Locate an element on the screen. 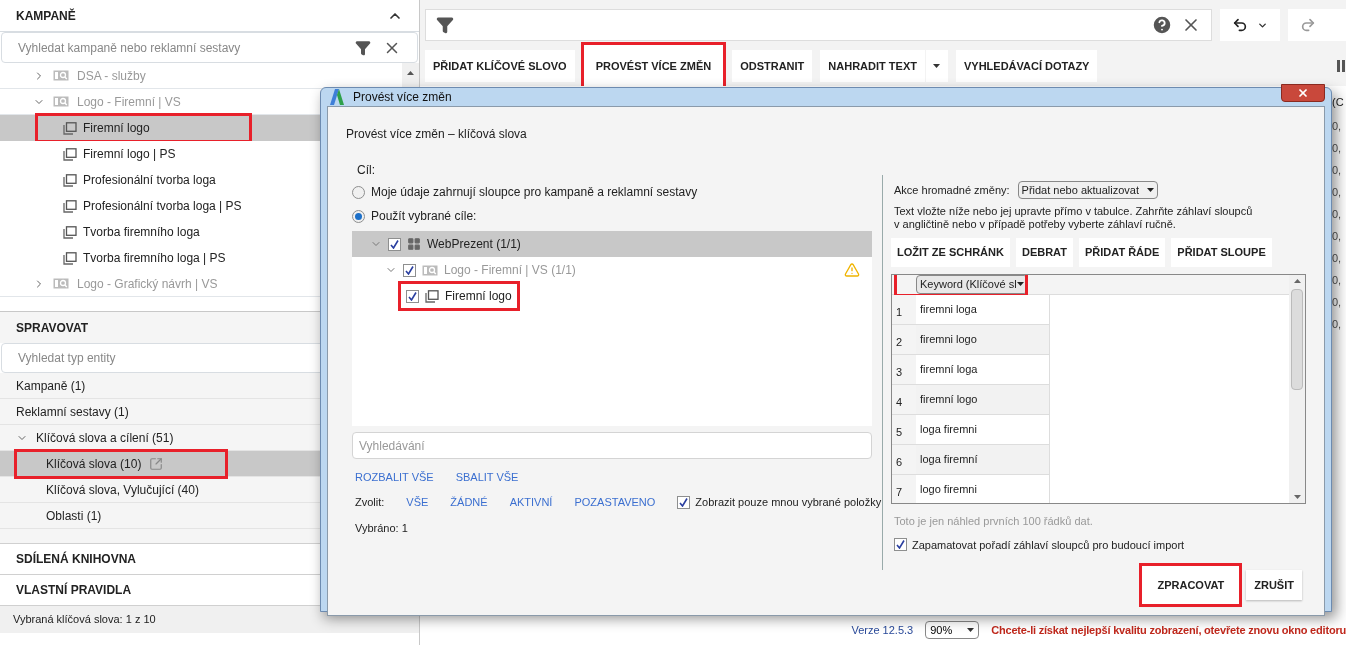 The width and height of the screenshot is (1346, 645). logo-icon is located at coordinates (337, 97).